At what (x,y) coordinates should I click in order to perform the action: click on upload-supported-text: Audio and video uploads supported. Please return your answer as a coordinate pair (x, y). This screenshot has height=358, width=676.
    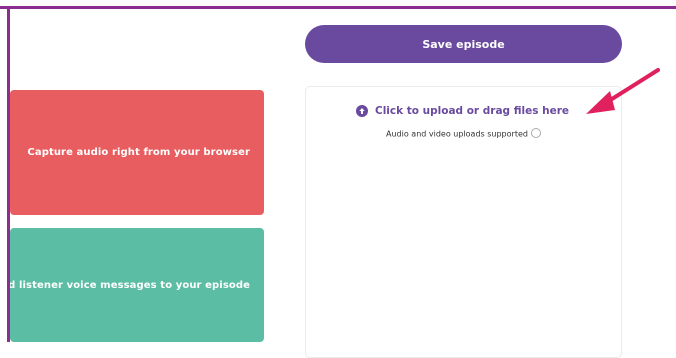
    Looking at the image, I should click on (463, 133).